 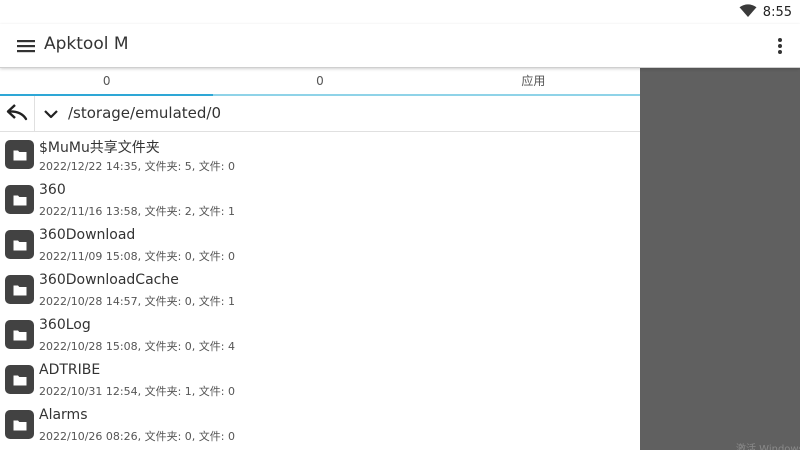 I want to click on tab-0-first: 0, so click(x=107, y=82).